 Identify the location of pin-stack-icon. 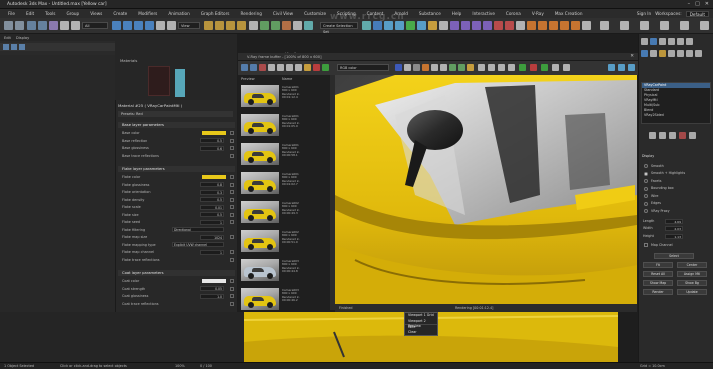
(652, 135).